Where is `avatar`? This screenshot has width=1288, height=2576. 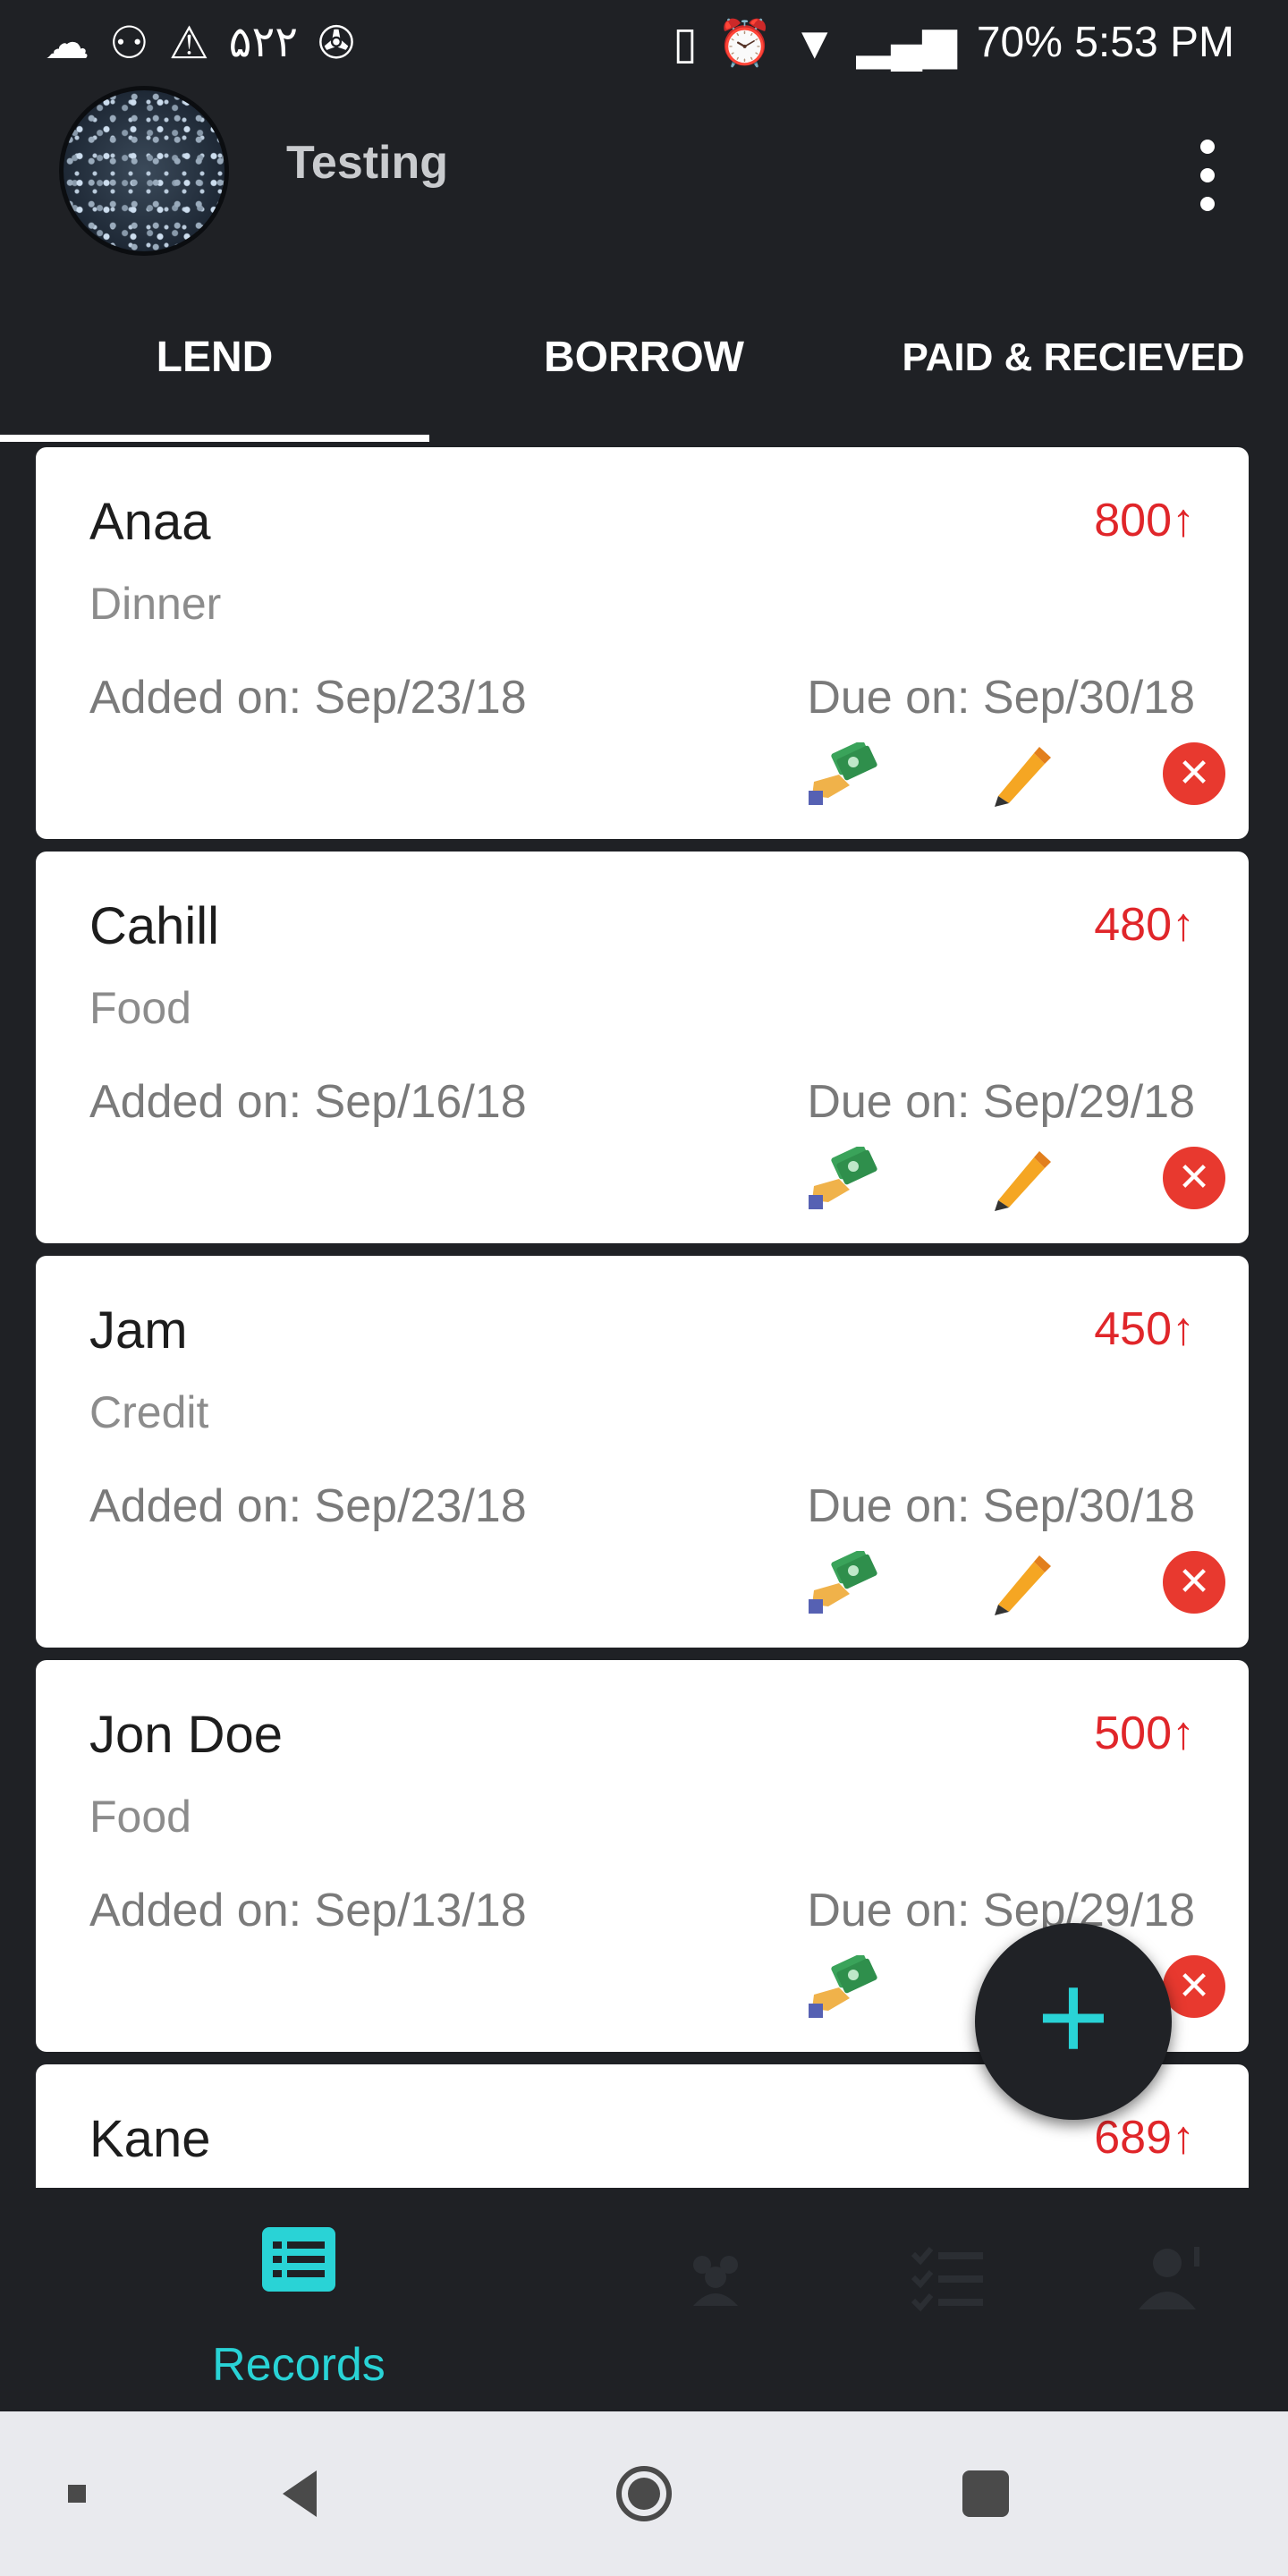 avatar is located at coordinates (144, 171).